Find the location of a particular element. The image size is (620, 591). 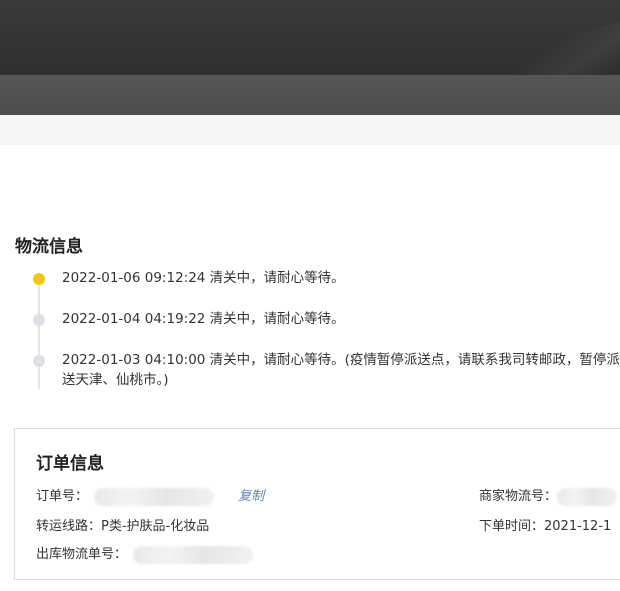

order-time-row: 下单时间：2021-12-1 is located at coordinates (545, 524).